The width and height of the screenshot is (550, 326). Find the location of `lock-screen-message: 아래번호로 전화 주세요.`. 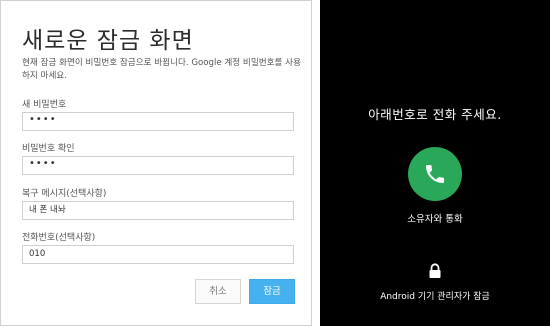

lock-screen-message: 아래번호로 전화 주세요. is located at coordinates (435, 114).